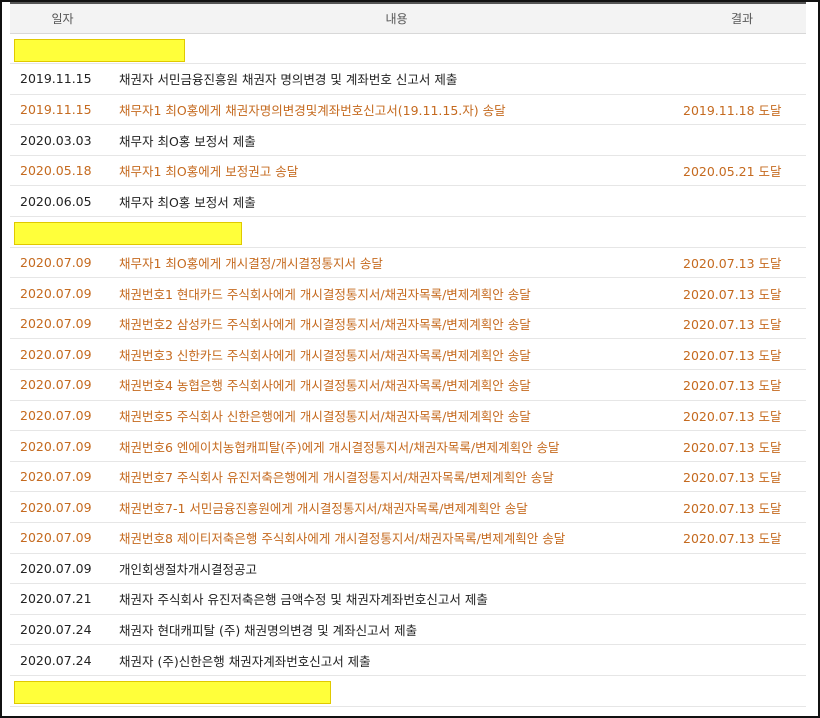  What do you see at coordinates (62, 18) in the screenshot?
I see `header-date: 일자` at bounding box center [62, 18].